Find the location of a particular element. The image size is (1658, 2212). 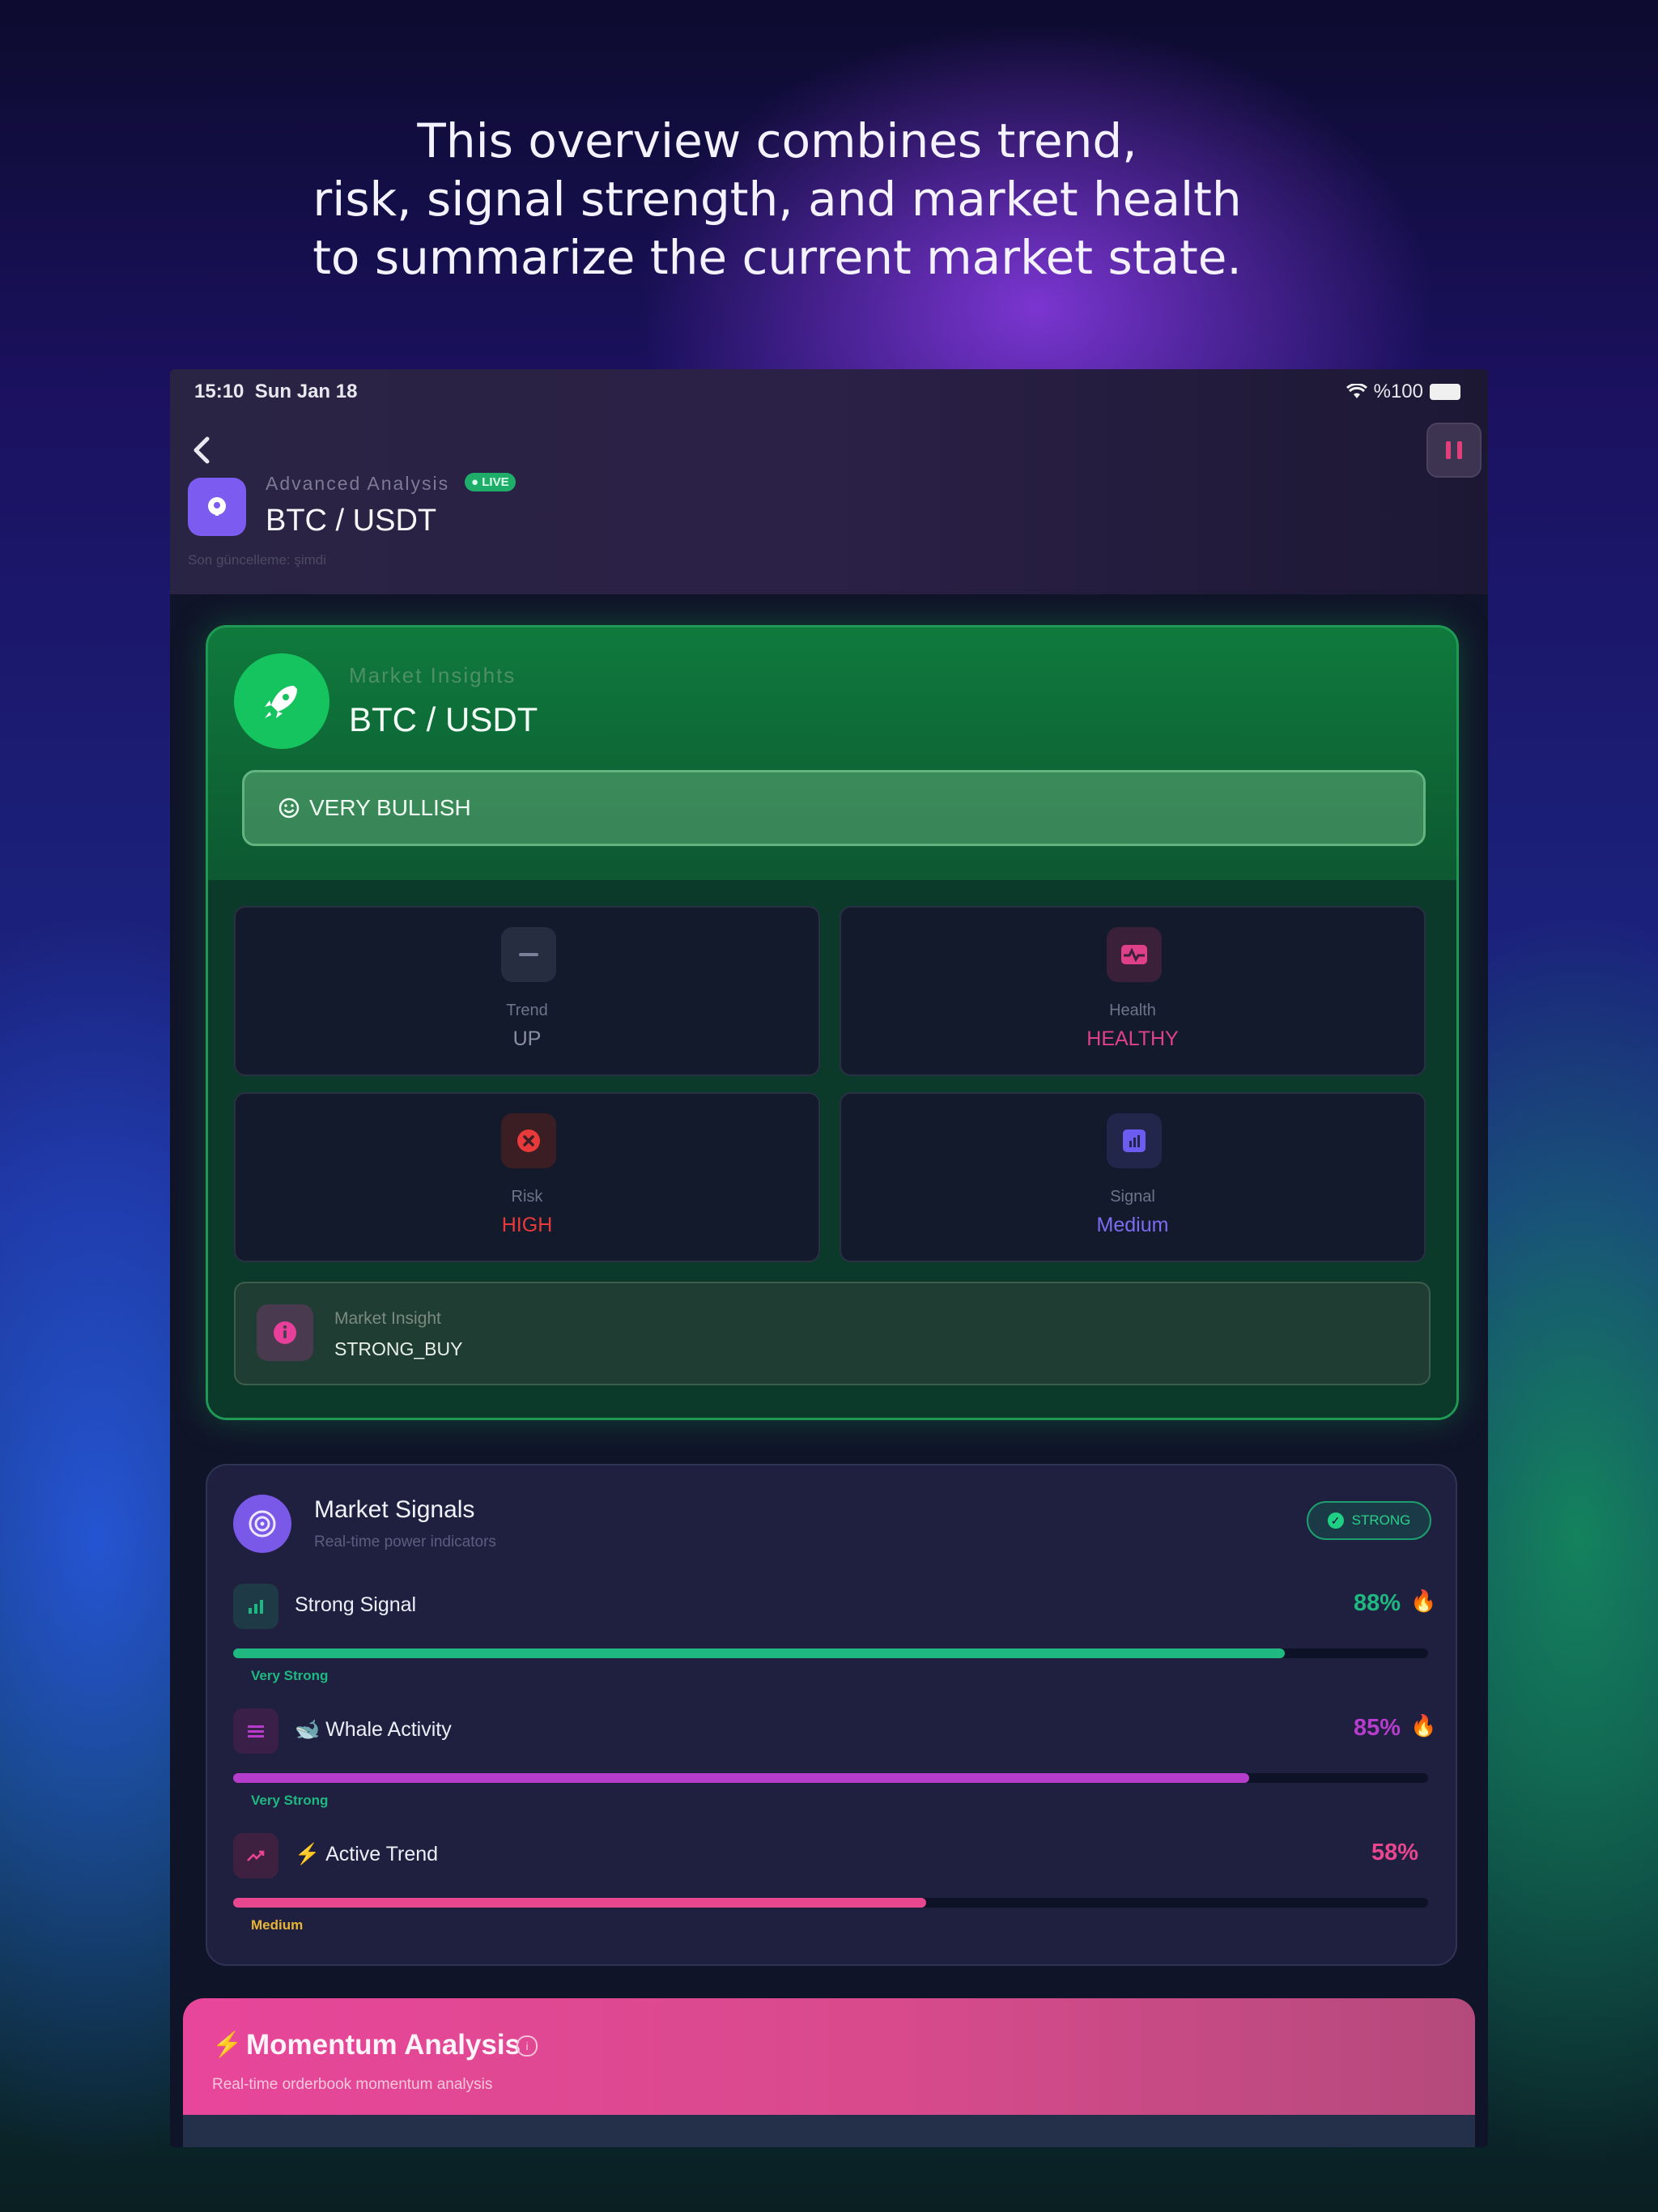

status-time: 15:10 Sun Jan 18 is located at coordinates (275, 392).